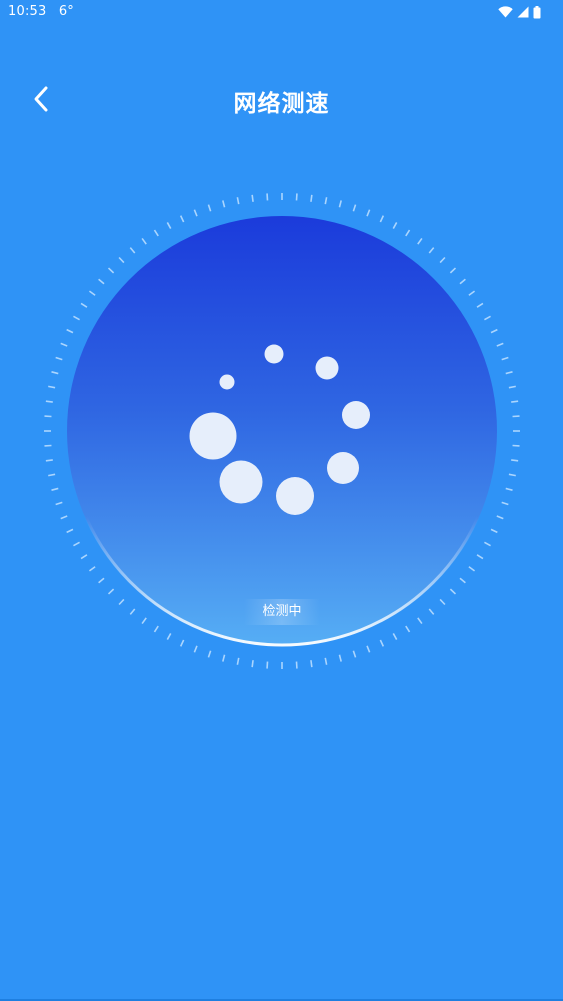  What do you see at coordinates (537, 11) in the screenshot?
I see `battery-icon` at bounding box center [537, 11].